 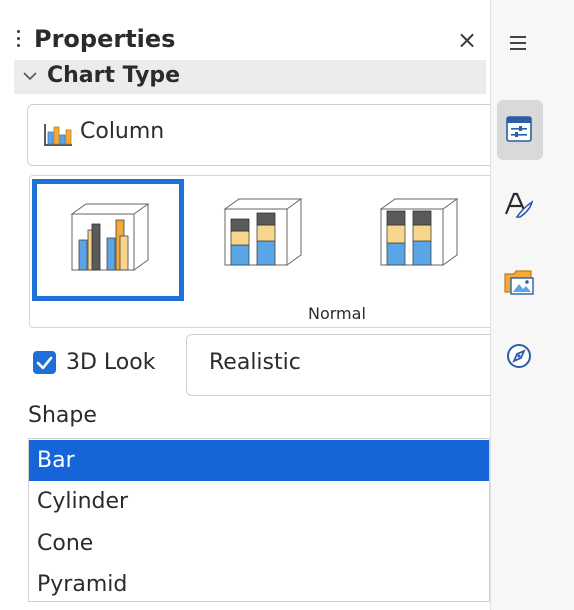 I want to click on chart-type-value: Column, so click(x=122, y=131).